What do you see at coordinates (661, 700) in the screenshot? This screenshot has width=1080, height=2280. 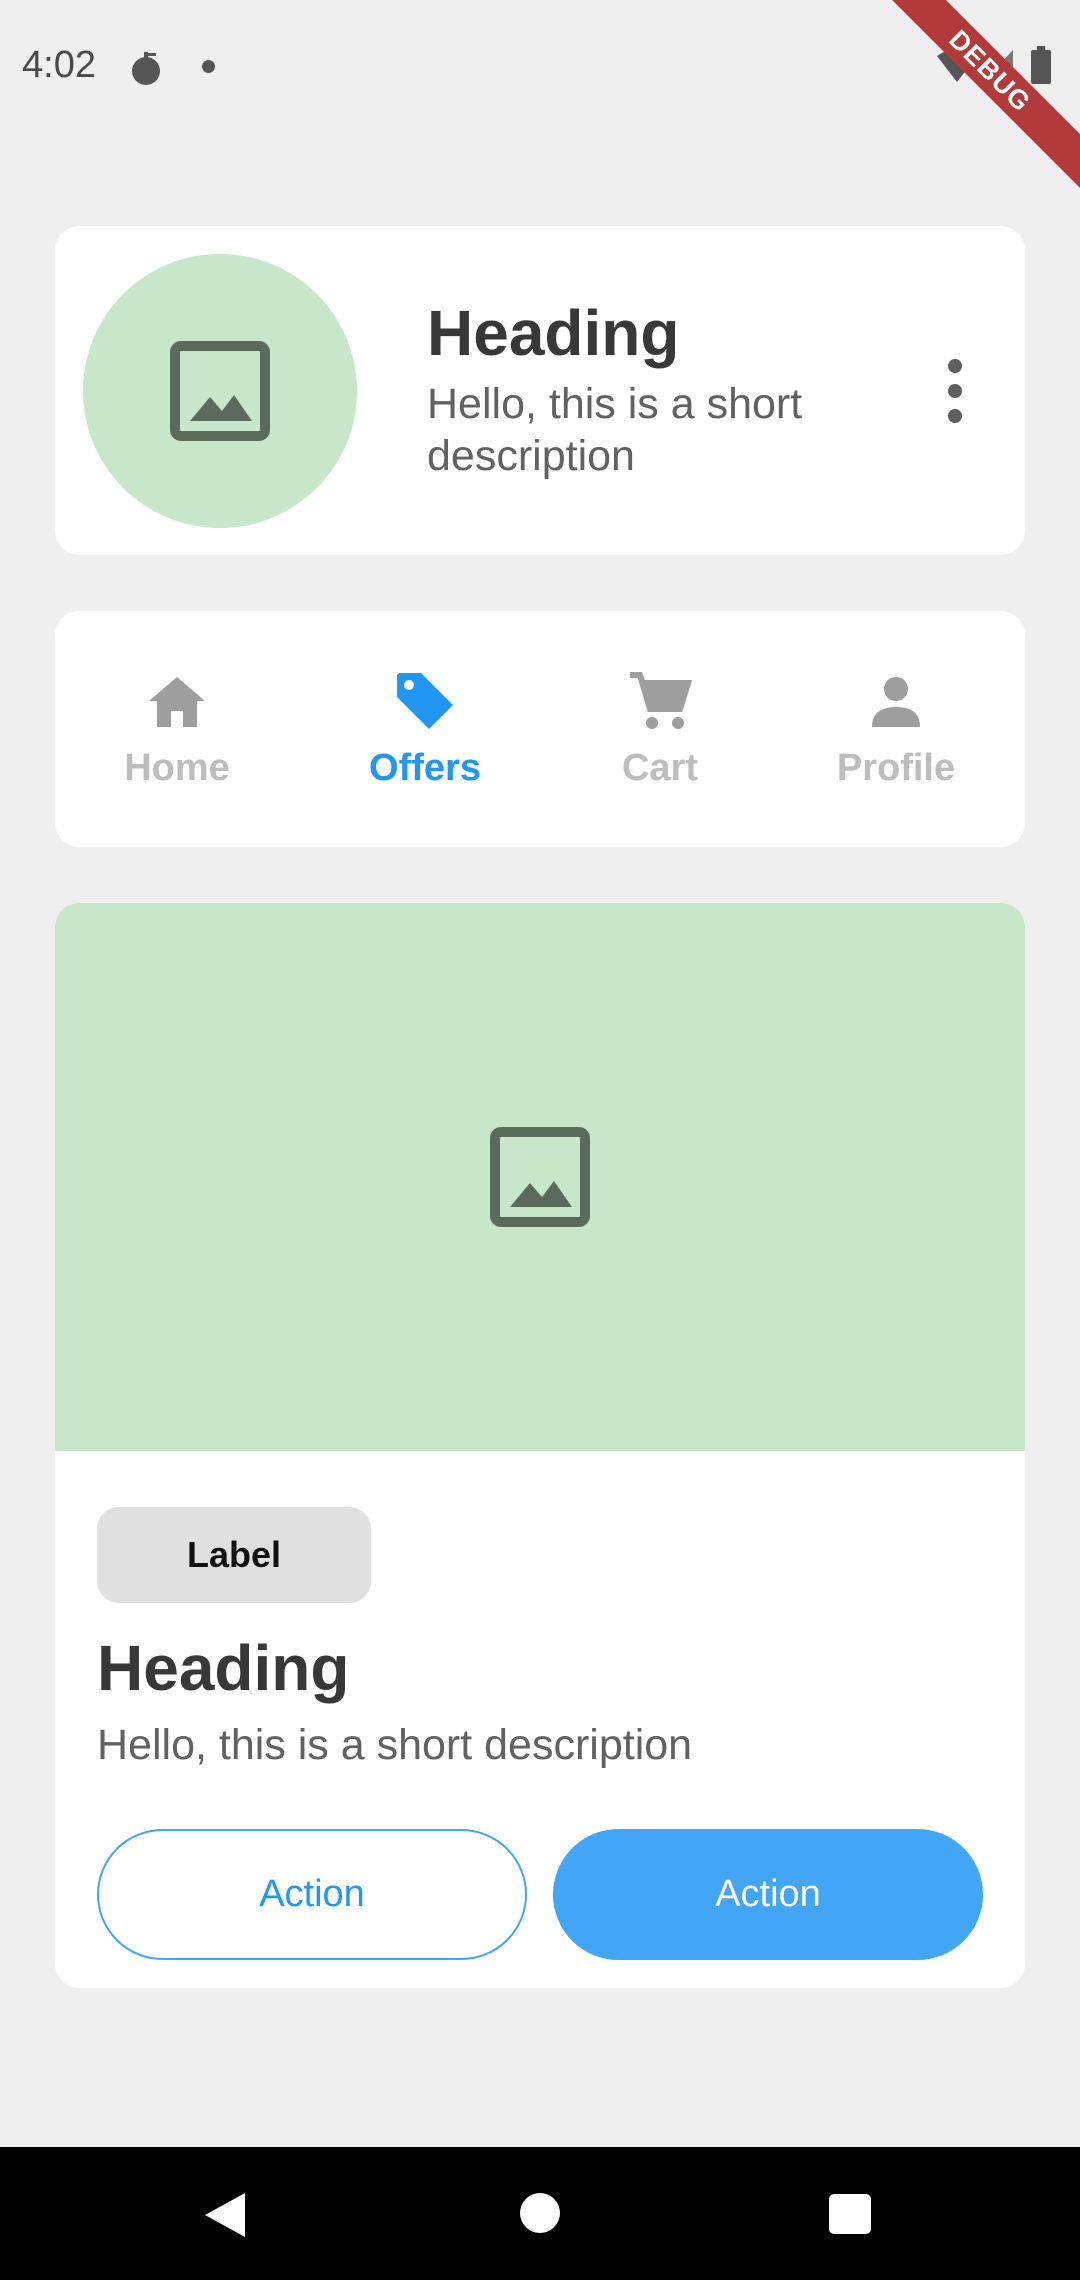 I see `cart-icon` at bounding box center [661, 700].